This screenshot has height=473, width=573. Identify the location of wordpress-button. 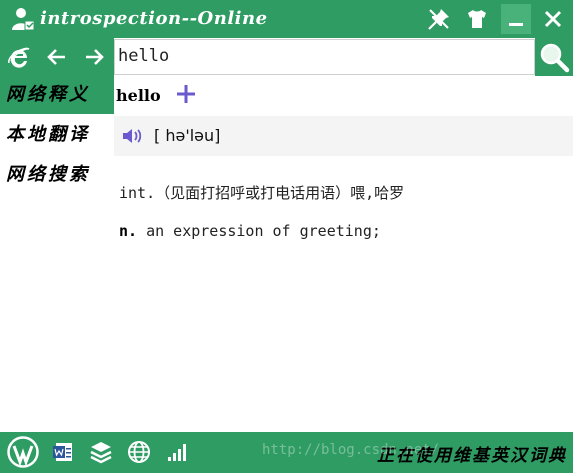
(23, 452).